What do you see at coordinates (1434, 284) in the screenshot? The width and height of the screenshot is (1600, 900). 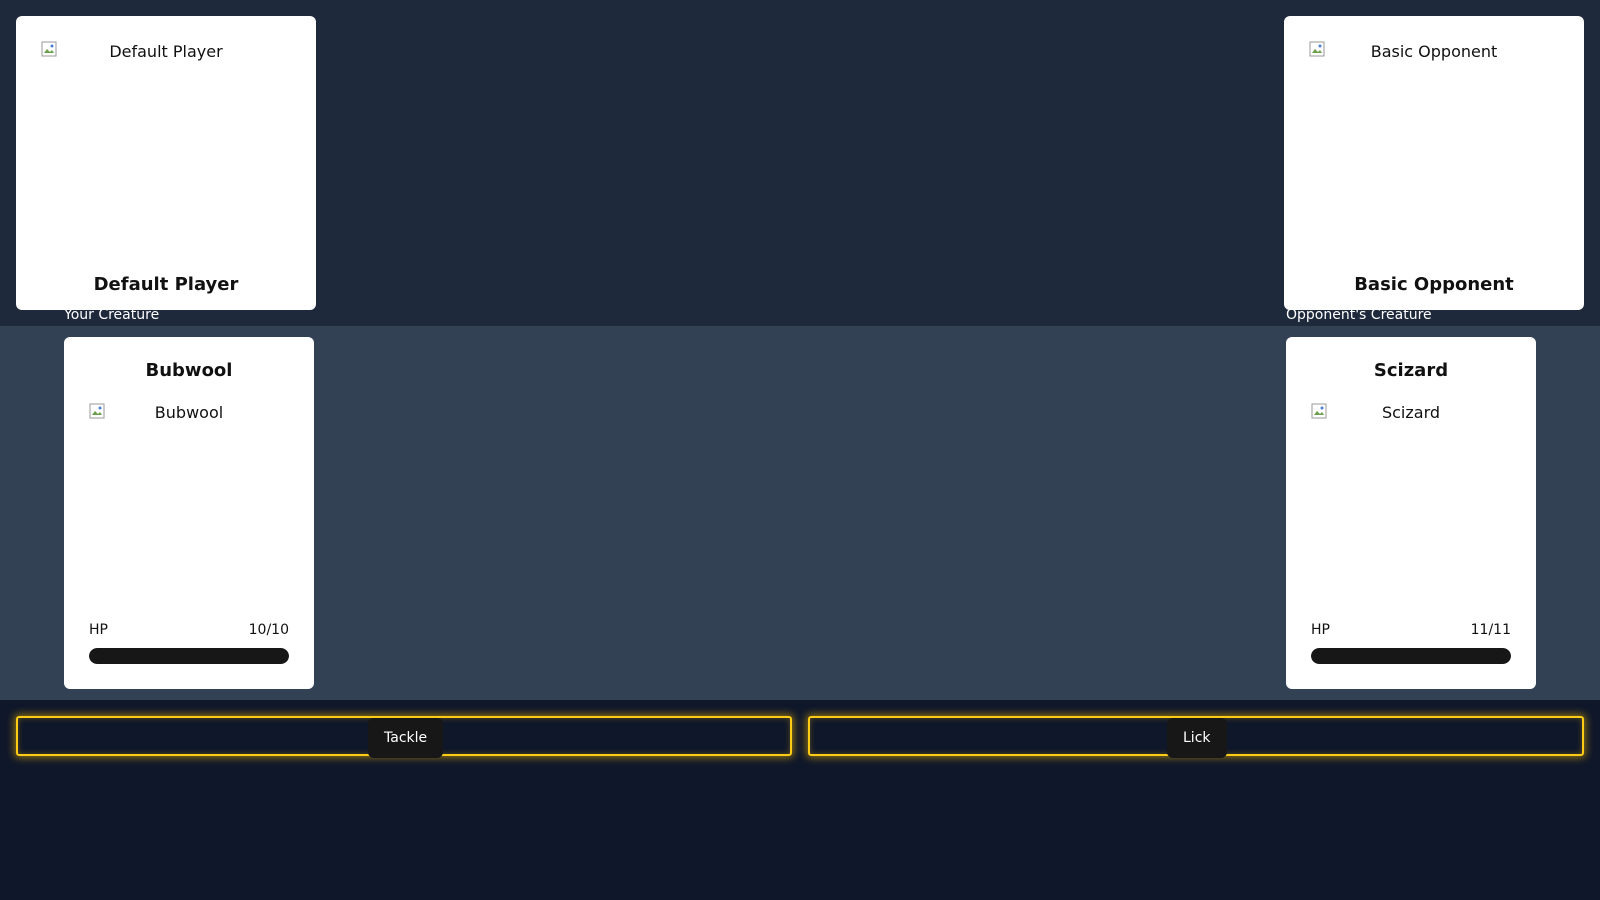 I see `opponent-name: Basic Opponent` at bounding box center [1434, 284].